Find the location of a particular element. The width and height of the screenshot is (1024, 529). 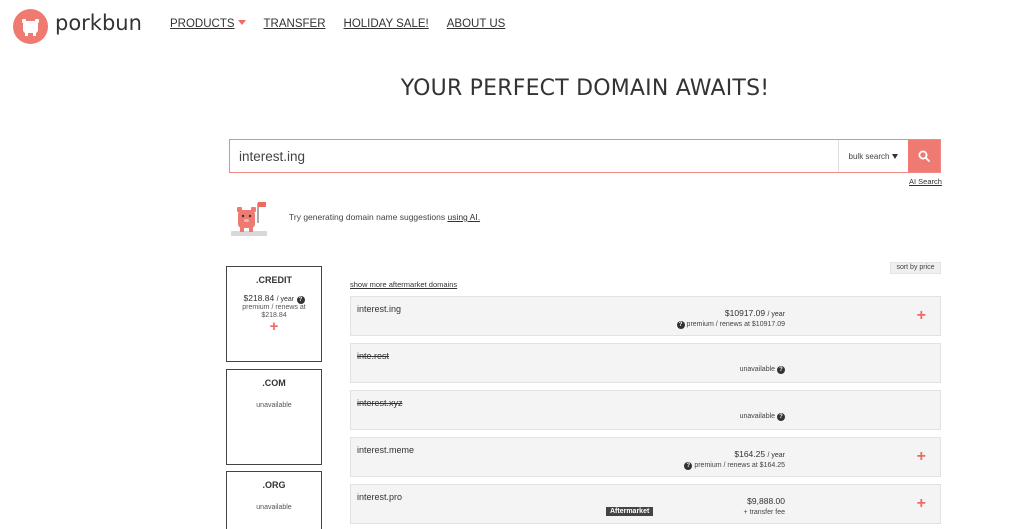

porkbun-logo is located at coordinates (30, 26).